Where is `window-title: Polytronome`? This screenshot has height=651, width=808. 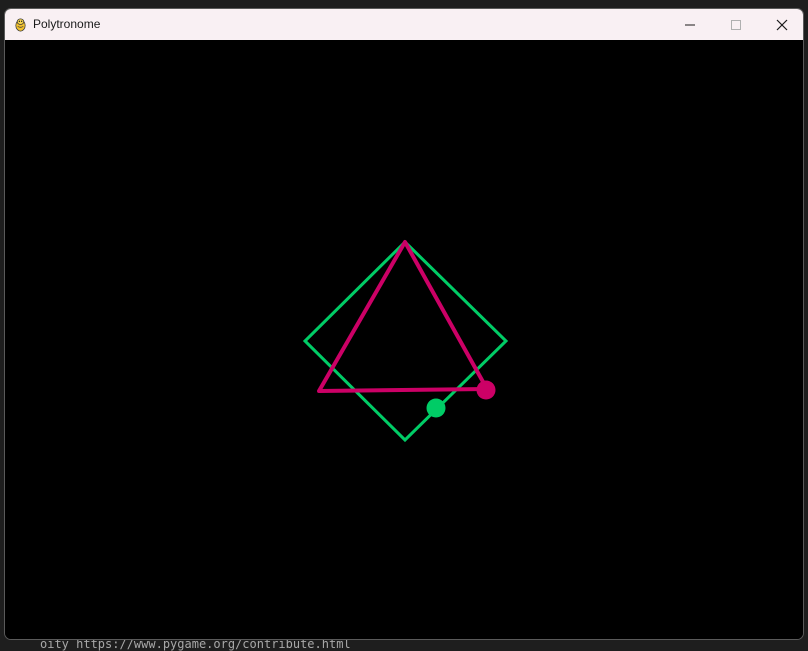 window-title: Polytronome is located at coordinates (67, 24).